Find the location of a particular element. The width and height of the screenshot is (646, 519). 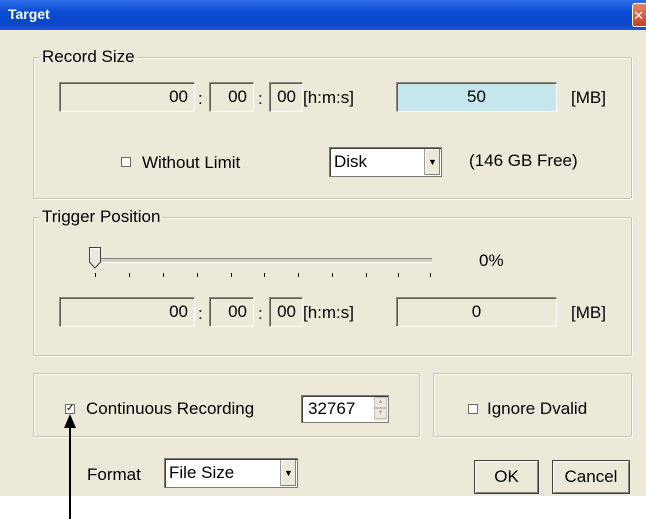

cancel-button: Cancel is located at coordinates (591, 477).